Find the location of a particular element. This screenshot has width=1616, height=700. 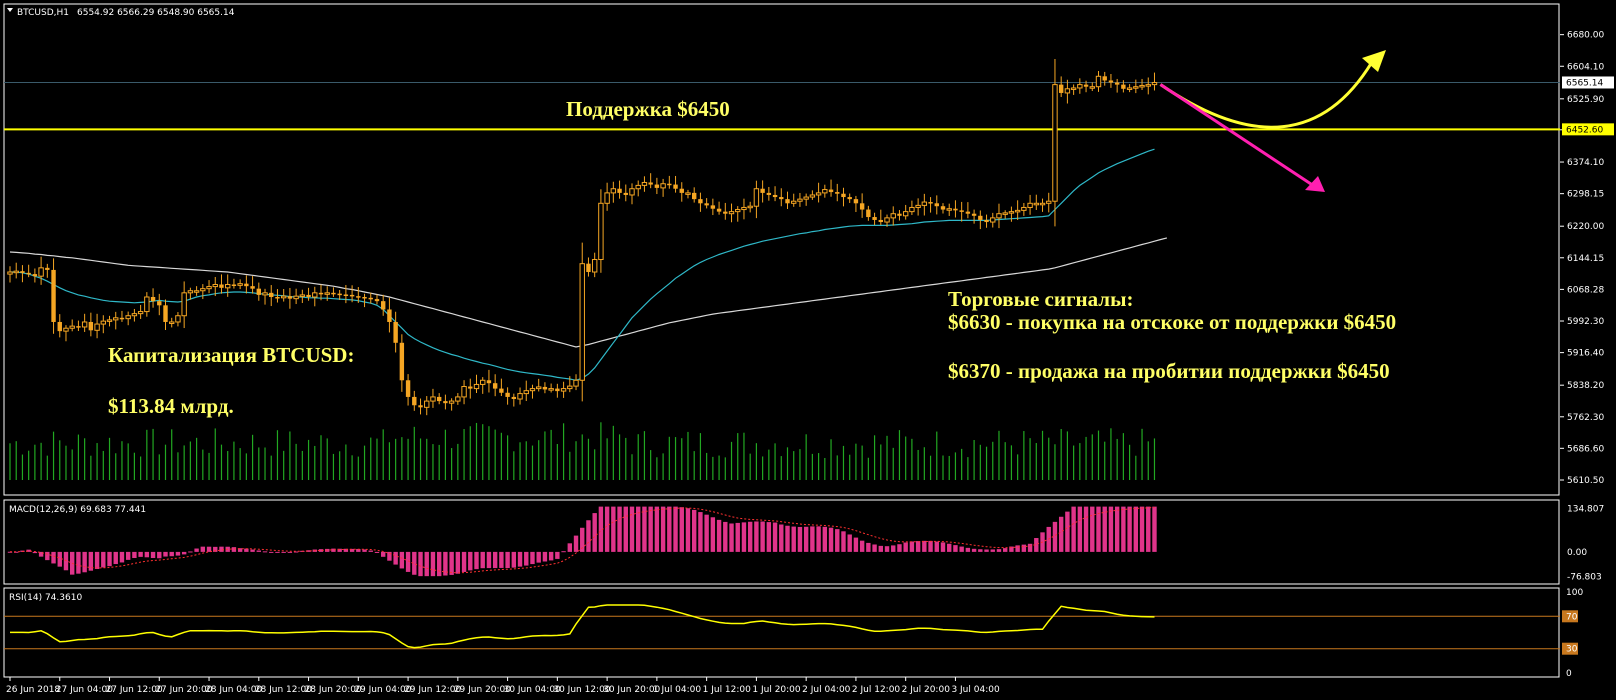

rsi-axis: 100 70 30 0 is located at coordinates (1572, 633).